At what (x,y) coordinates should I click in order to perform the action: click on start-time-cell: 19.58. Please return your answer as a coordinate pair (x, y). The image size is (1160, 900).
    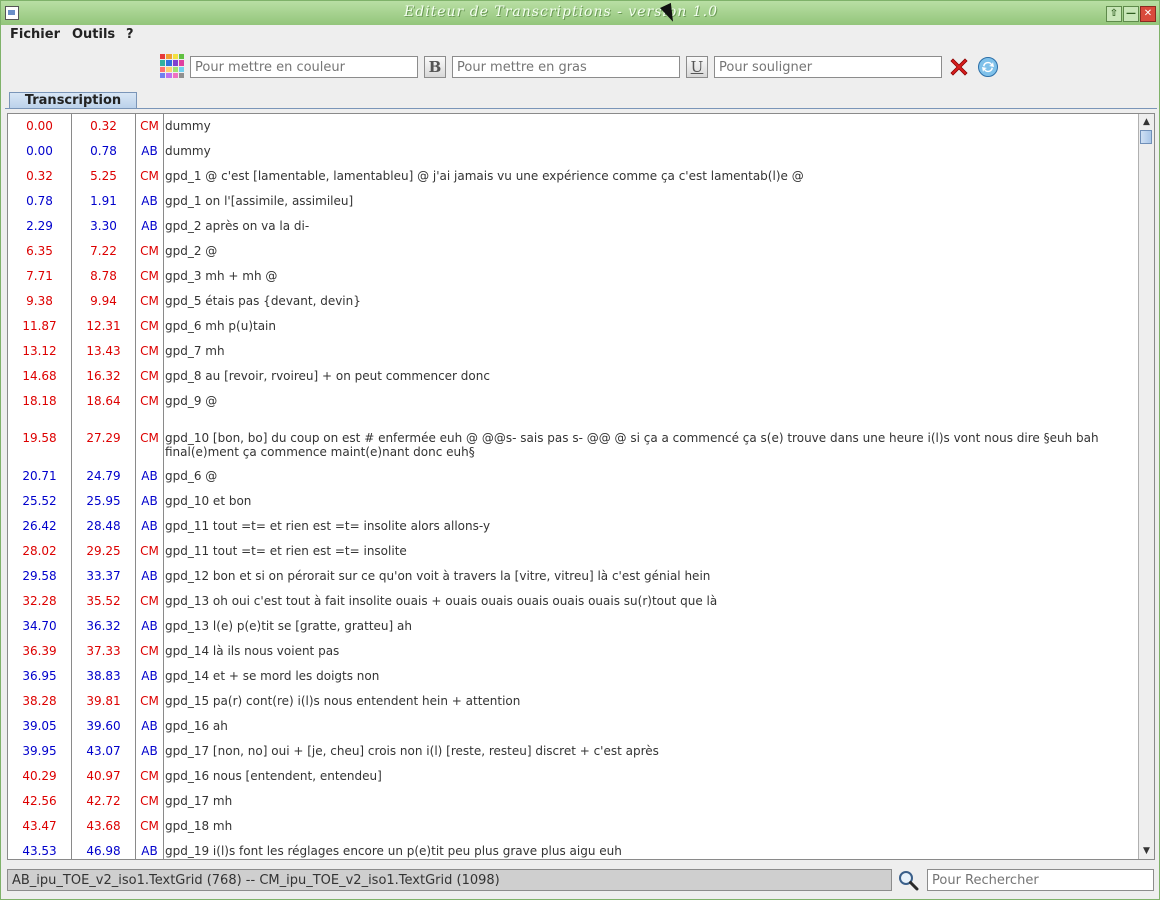
    Looking at the image, I should click on (40, 439).